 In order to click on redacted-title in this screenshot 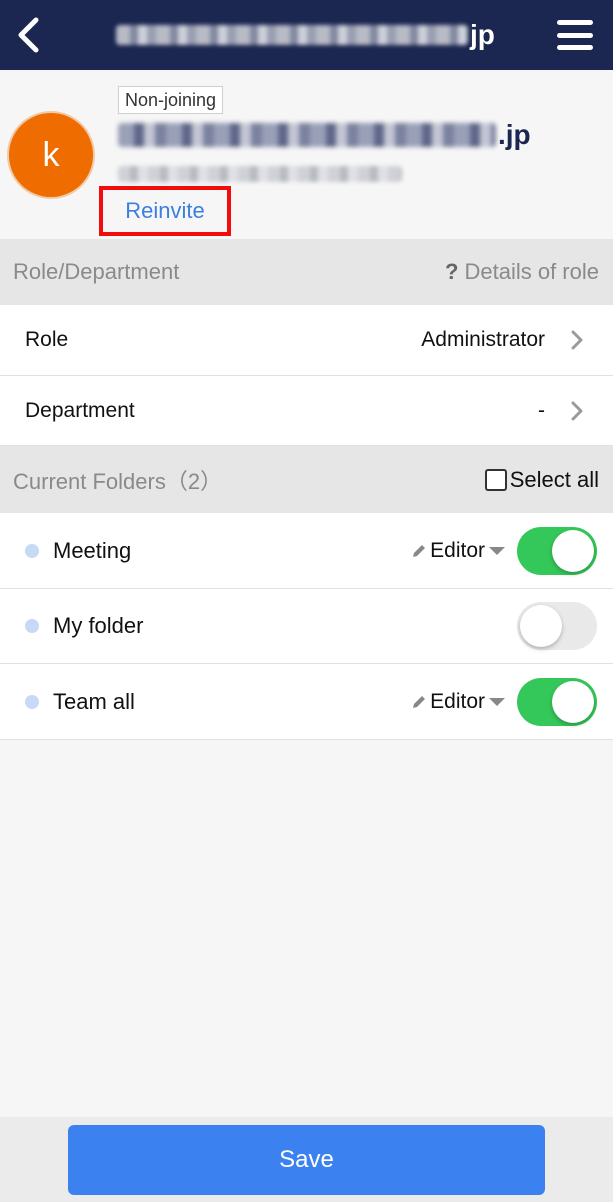, I will do `click(292, 35)`.